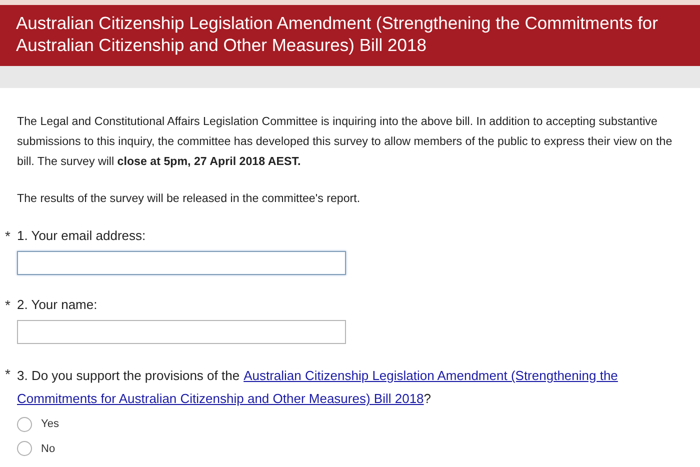 The width and height of the screenshot is (700, 467). Describe the element at coordinates (57, 305) in the screenshot. I see `question-label: 2. Your name:` at that location.